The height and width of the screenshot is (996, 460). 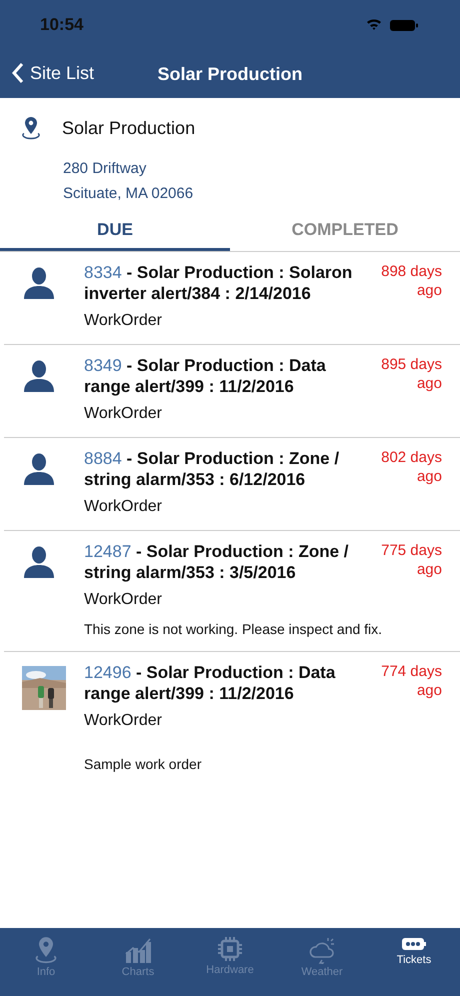 I want to click on ticket-age: 898 days ago, so click(x=411, y=281).